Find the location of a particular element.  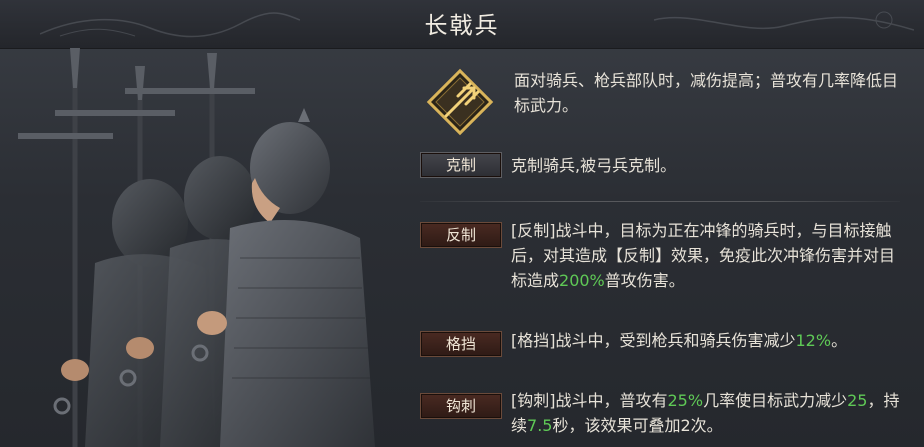

highlight-value: 25 is located at coordinates (857, 400).